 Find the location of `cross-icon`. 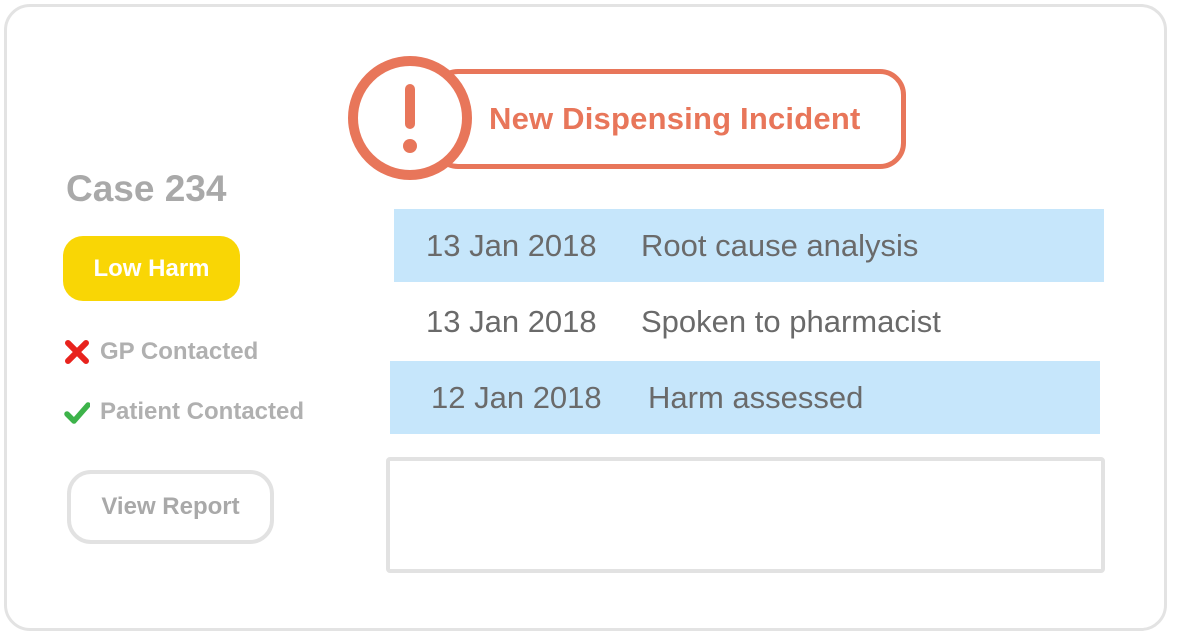

cross-icon is located at coordinates (77, 352).